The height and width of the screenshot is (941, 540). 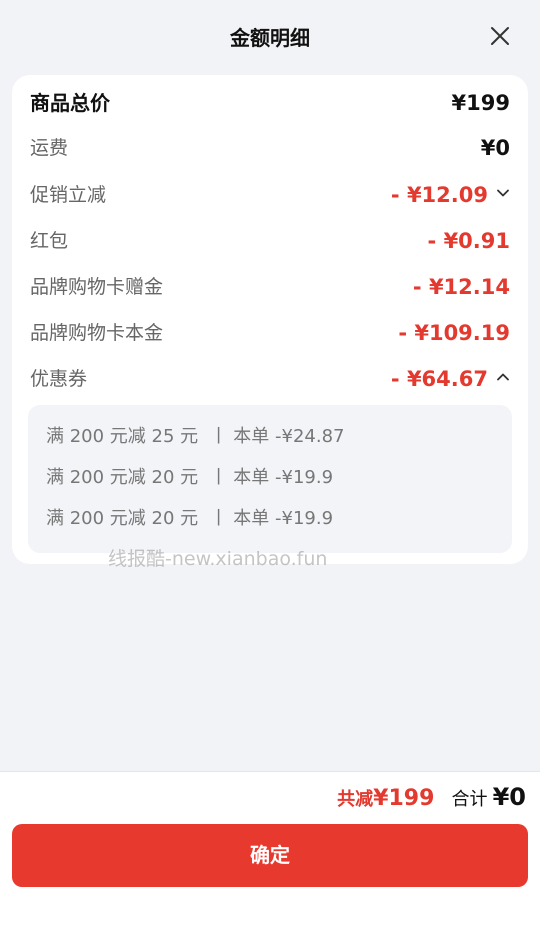 What do you see at coordinates (270, 333) in the screenshot?
I see `row-gift-card-principal: 品牌购物卡本金 - ¥109.19` at bounding box center [270, 333].